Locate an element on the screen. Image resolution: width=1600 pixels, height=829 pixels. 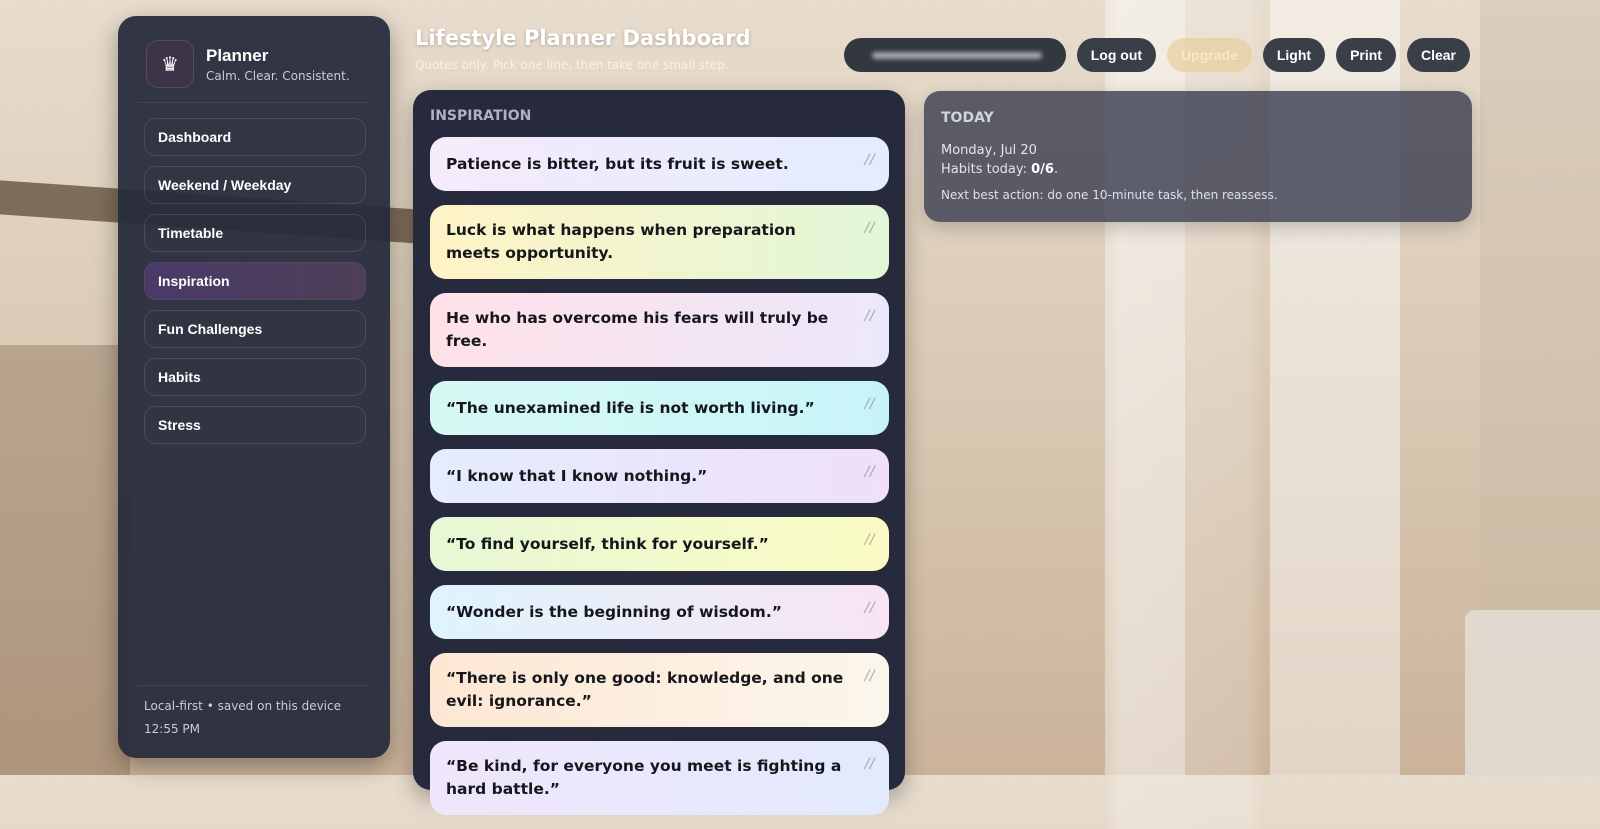
toolbar: Log out Upgrade Light Print Clear is located at coordinates (1156, 55).